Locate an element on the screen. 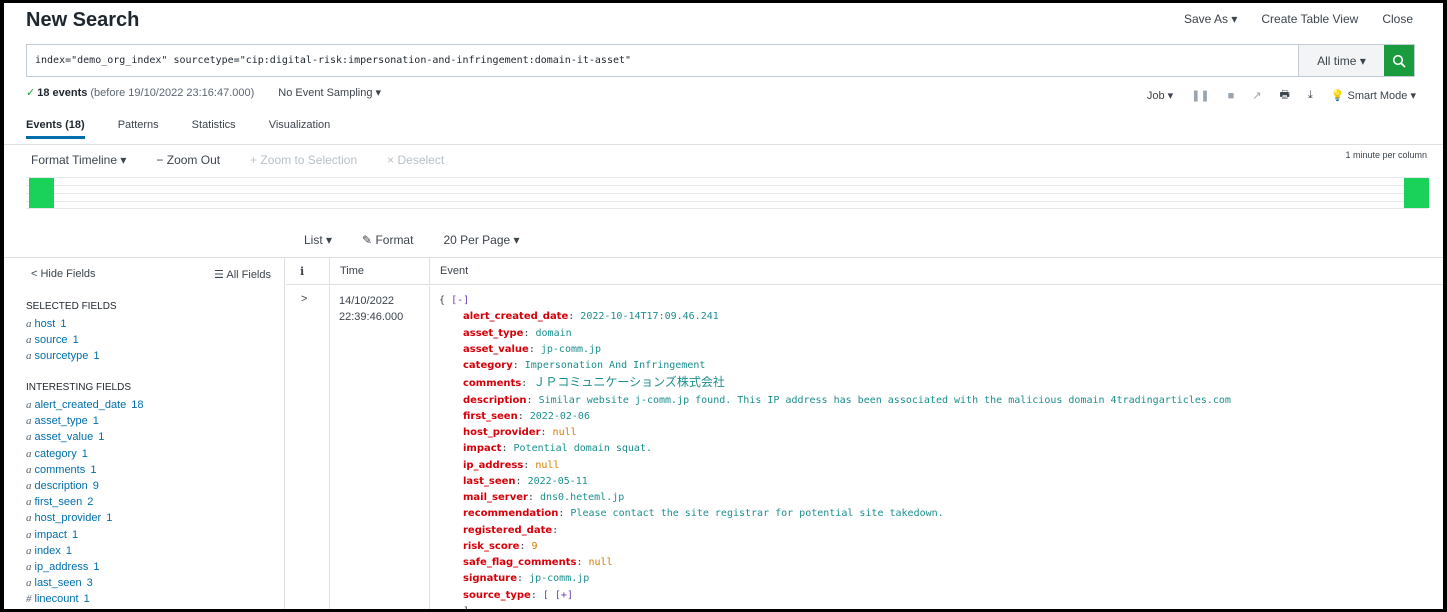 The image size is (1447, 612). format-timeline-menu: Format Timeline ▾ is located at coordinates (78, 160).